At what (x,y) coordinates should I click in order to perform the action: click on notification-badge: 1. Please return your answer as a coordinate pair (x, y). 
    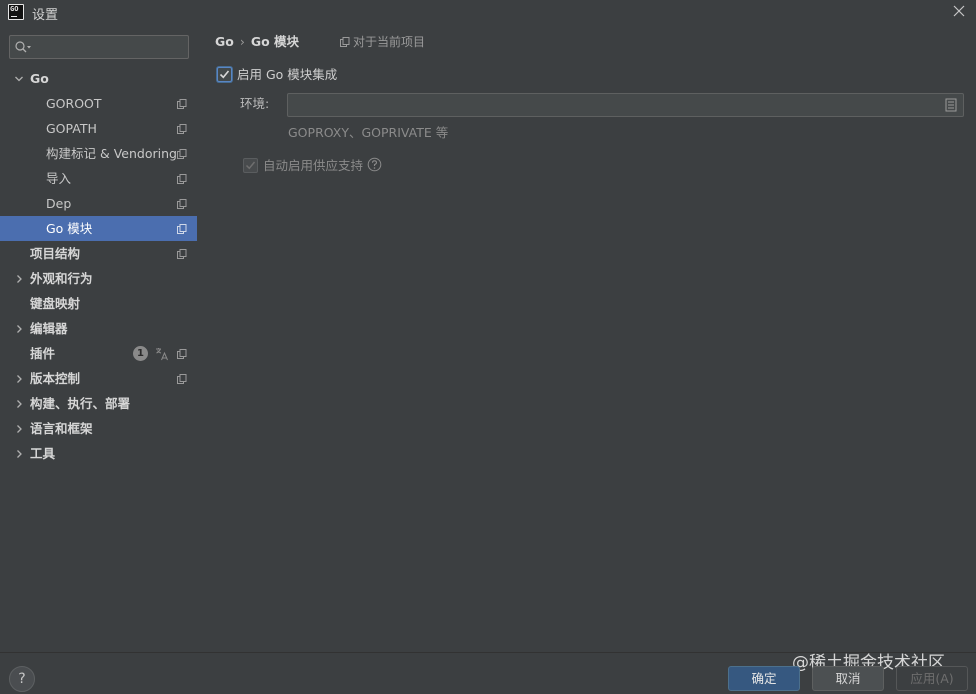
    Looking at the image, I should click on (140, 353).